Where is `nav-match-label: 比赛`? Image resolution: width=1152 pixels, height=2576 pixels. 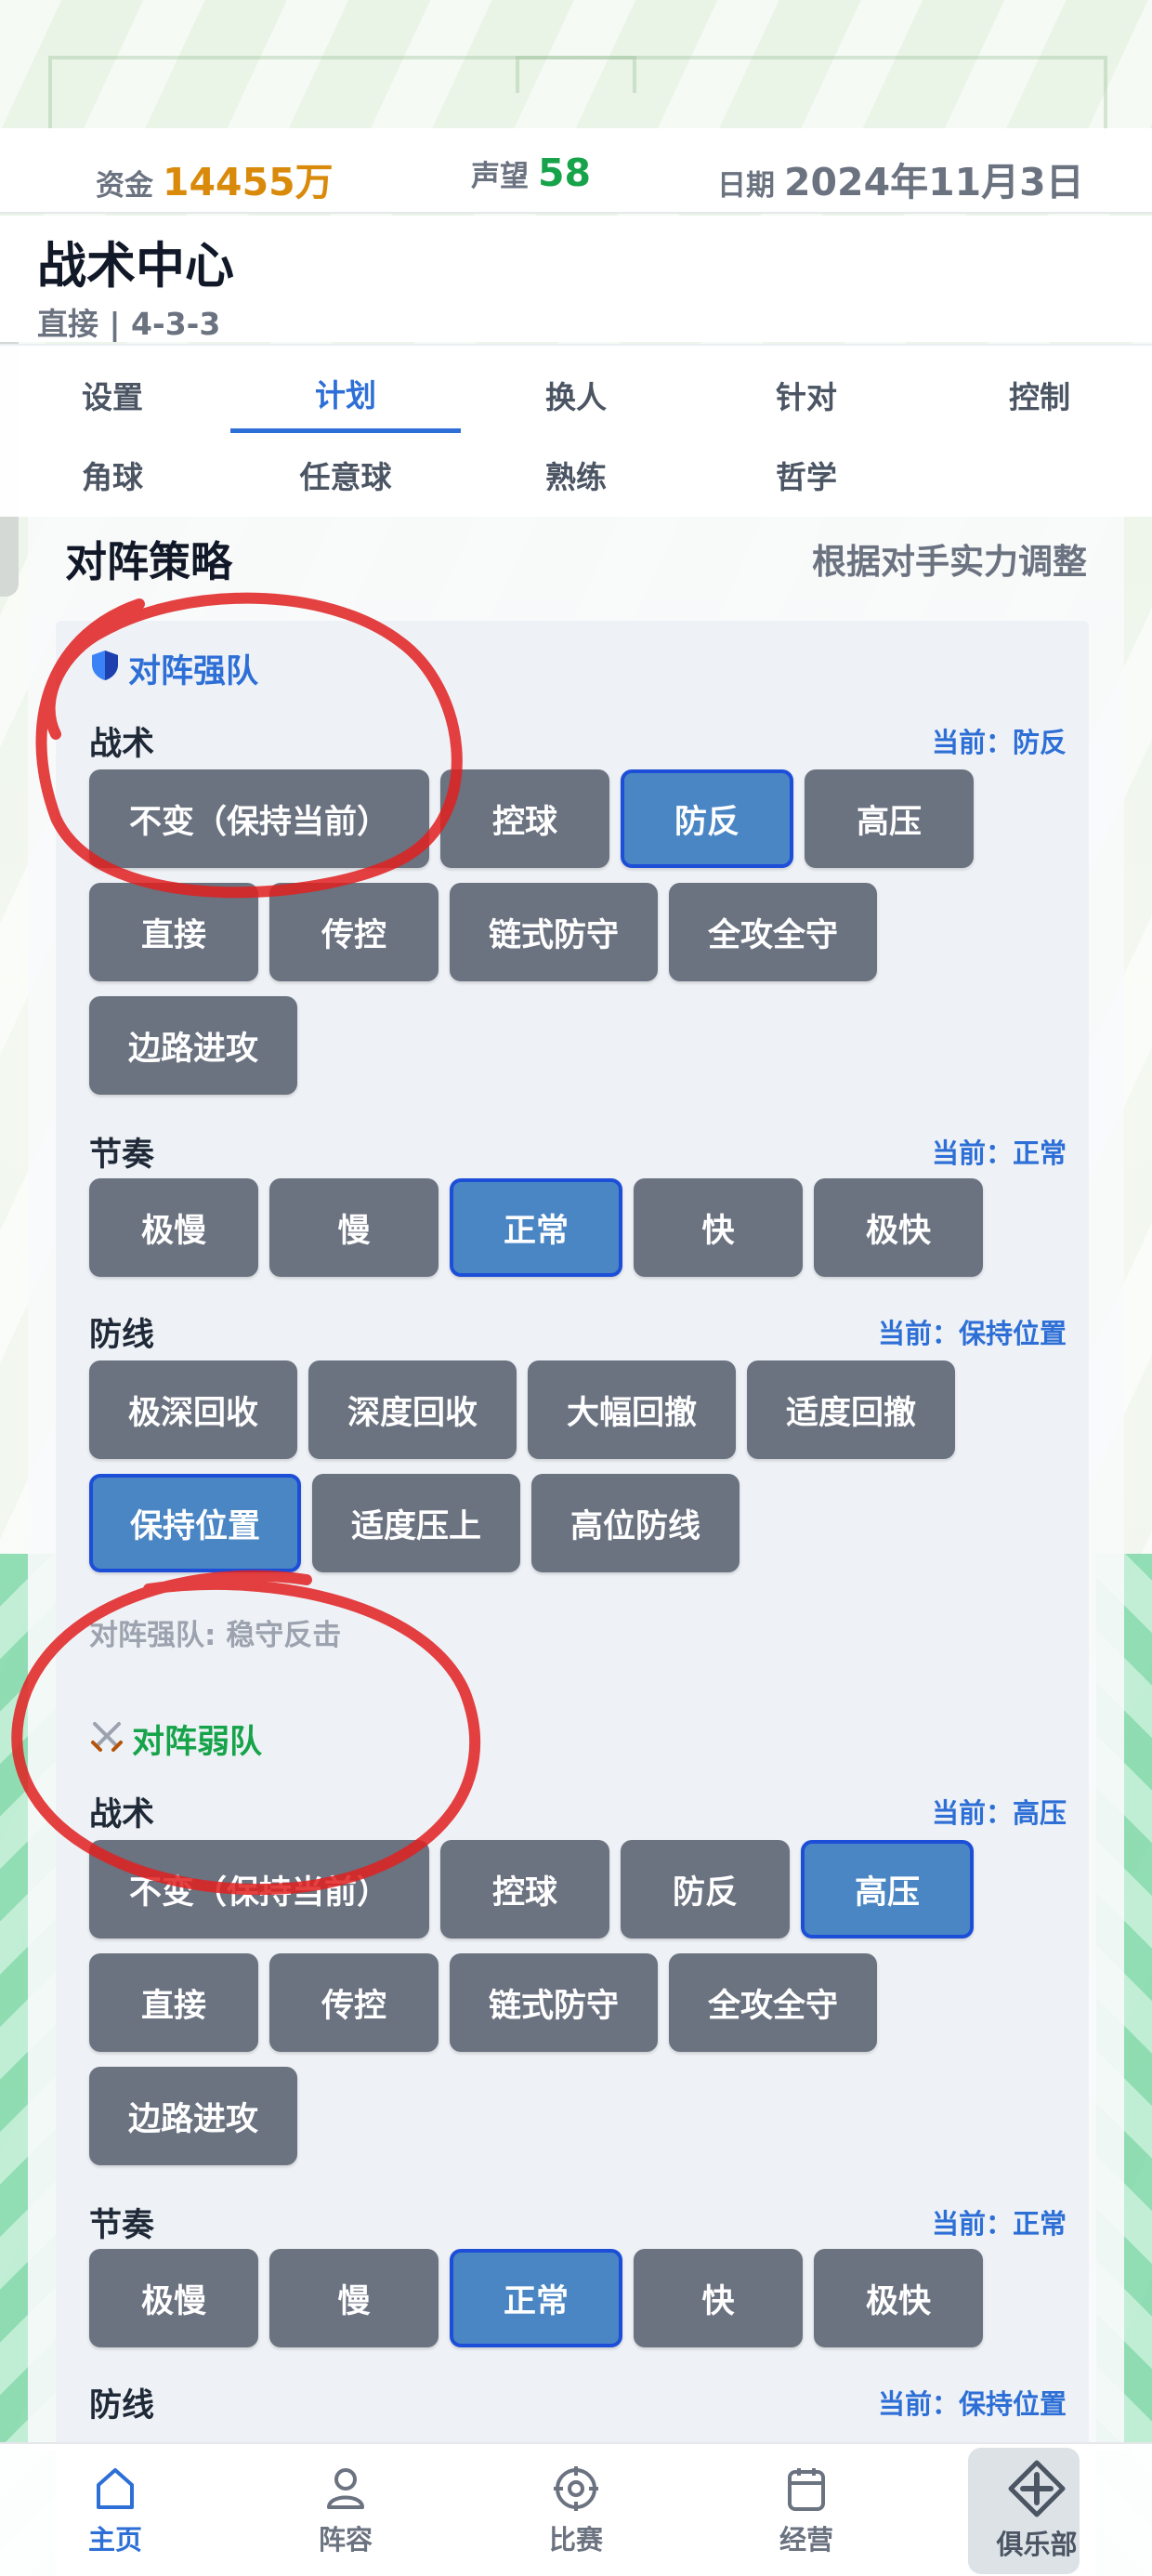
nav-match-label: 比赛 is located at coordinates (575, 2540).